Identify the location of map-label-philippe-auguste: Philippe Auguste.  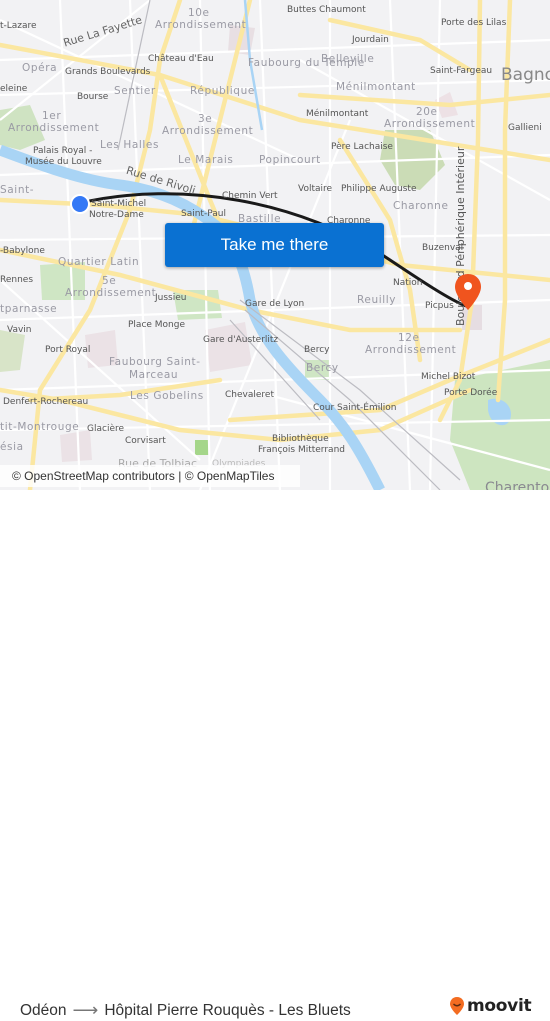
(379, 189).